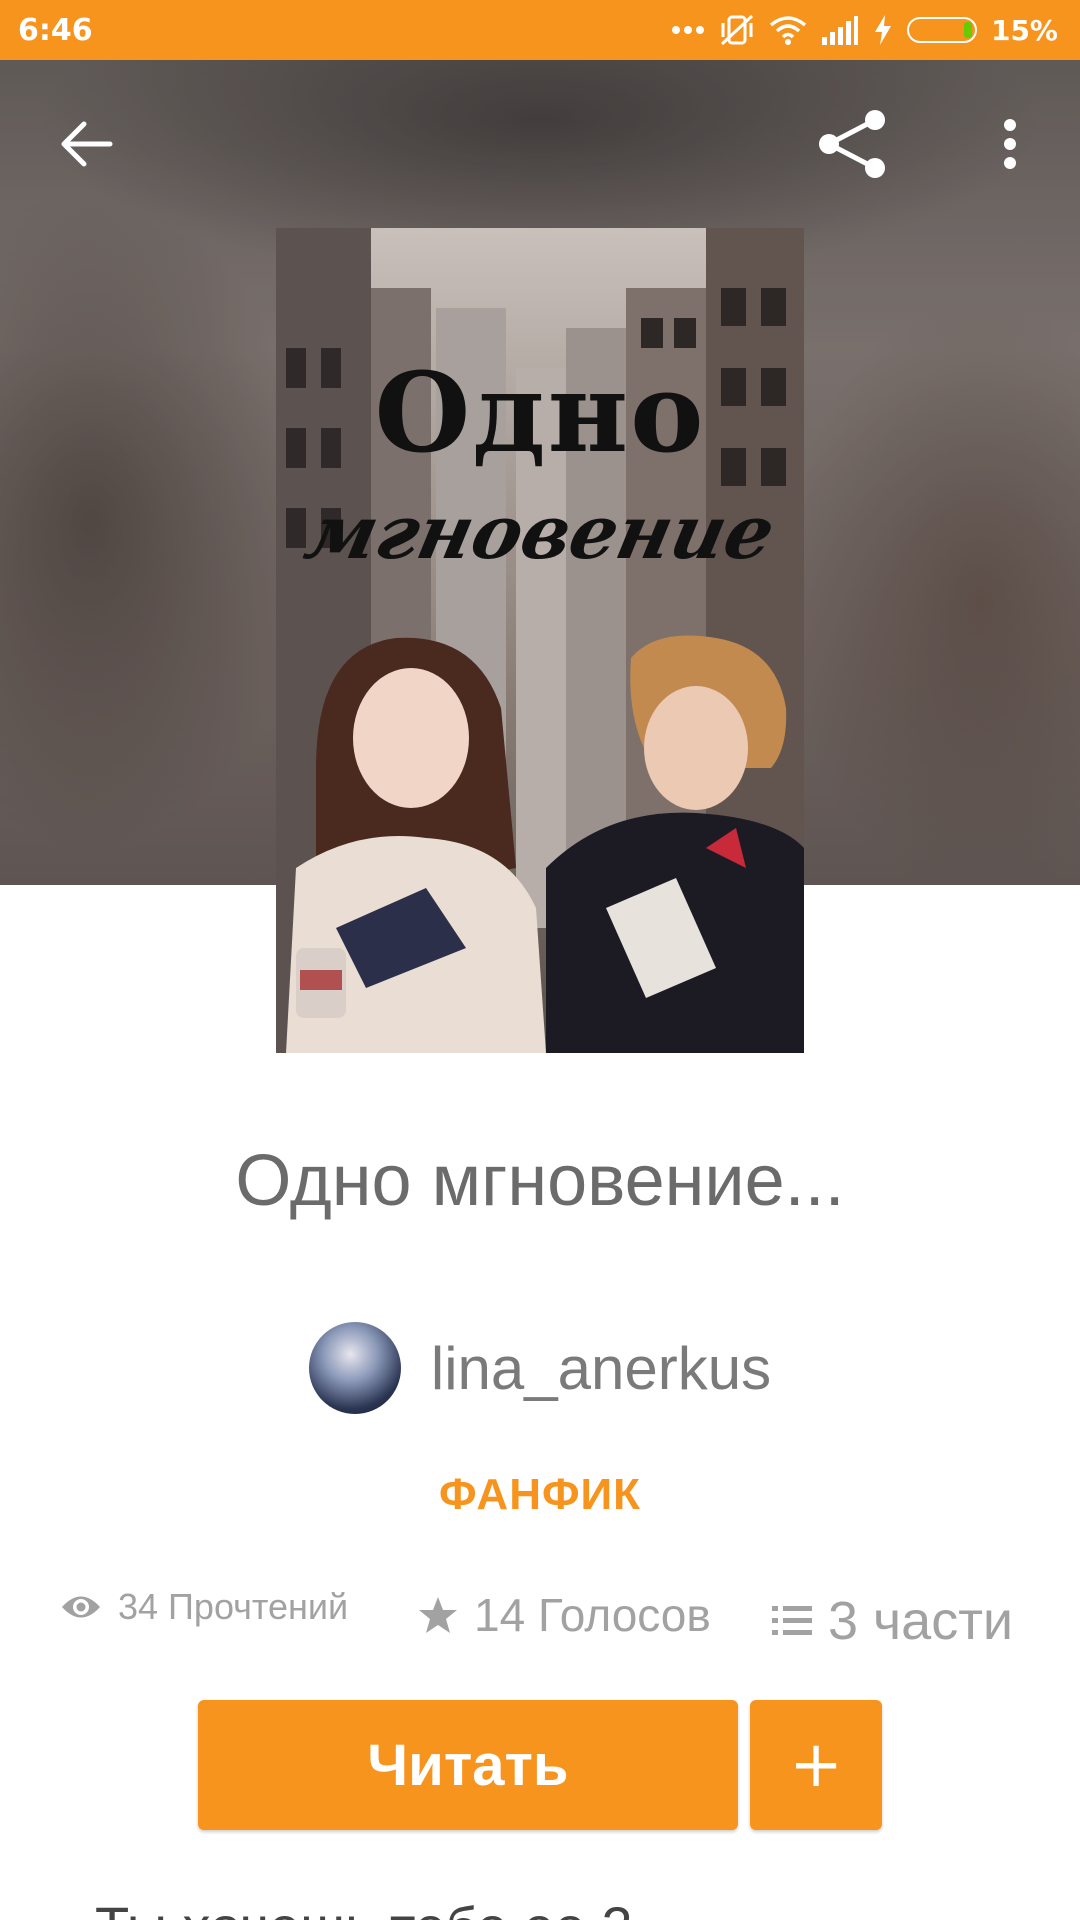  I want to click on author-row: lina_anerkus, so click(540, 1368).